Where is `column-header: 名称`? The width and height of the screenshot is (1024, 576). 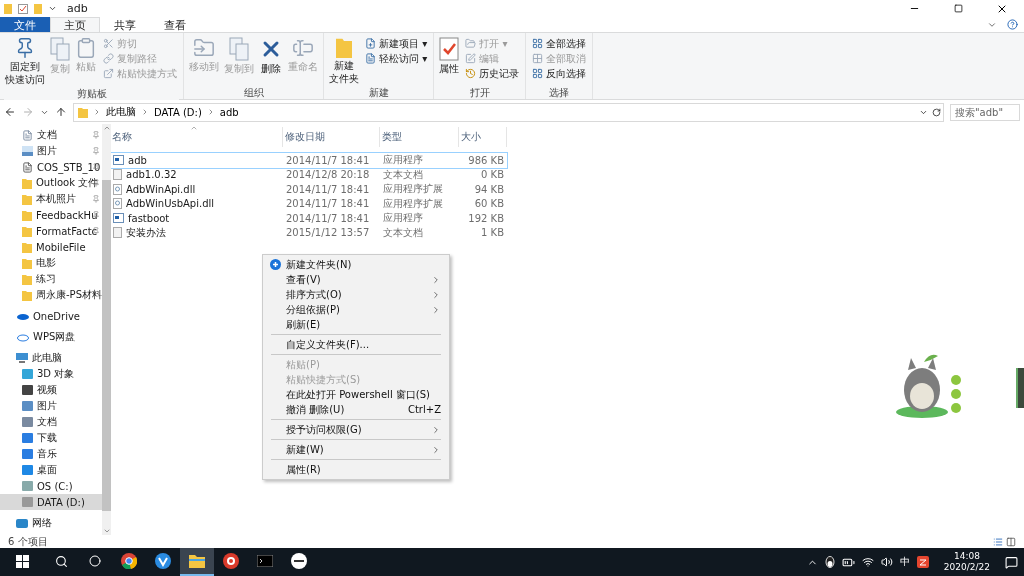 column-header: 名称 is located at coordinates (196, 137).